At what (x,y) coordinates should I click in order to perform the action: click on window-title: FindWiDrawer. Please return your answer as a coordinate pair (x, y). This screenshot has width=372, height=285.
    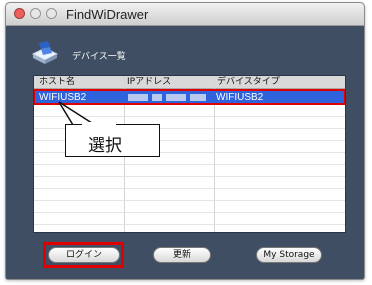
    Looking at the image, I should click on (107, 14).